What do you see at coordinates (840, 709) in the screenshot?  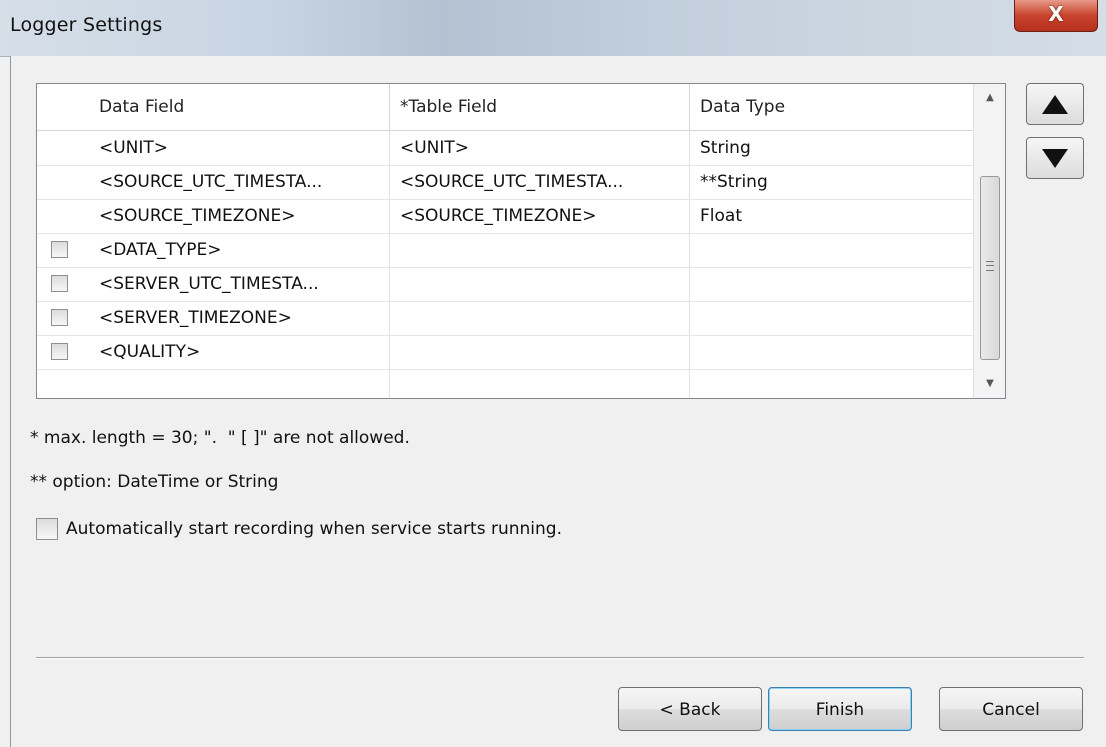 I see `finish-button: Finish` at bounding box center [840, 709].